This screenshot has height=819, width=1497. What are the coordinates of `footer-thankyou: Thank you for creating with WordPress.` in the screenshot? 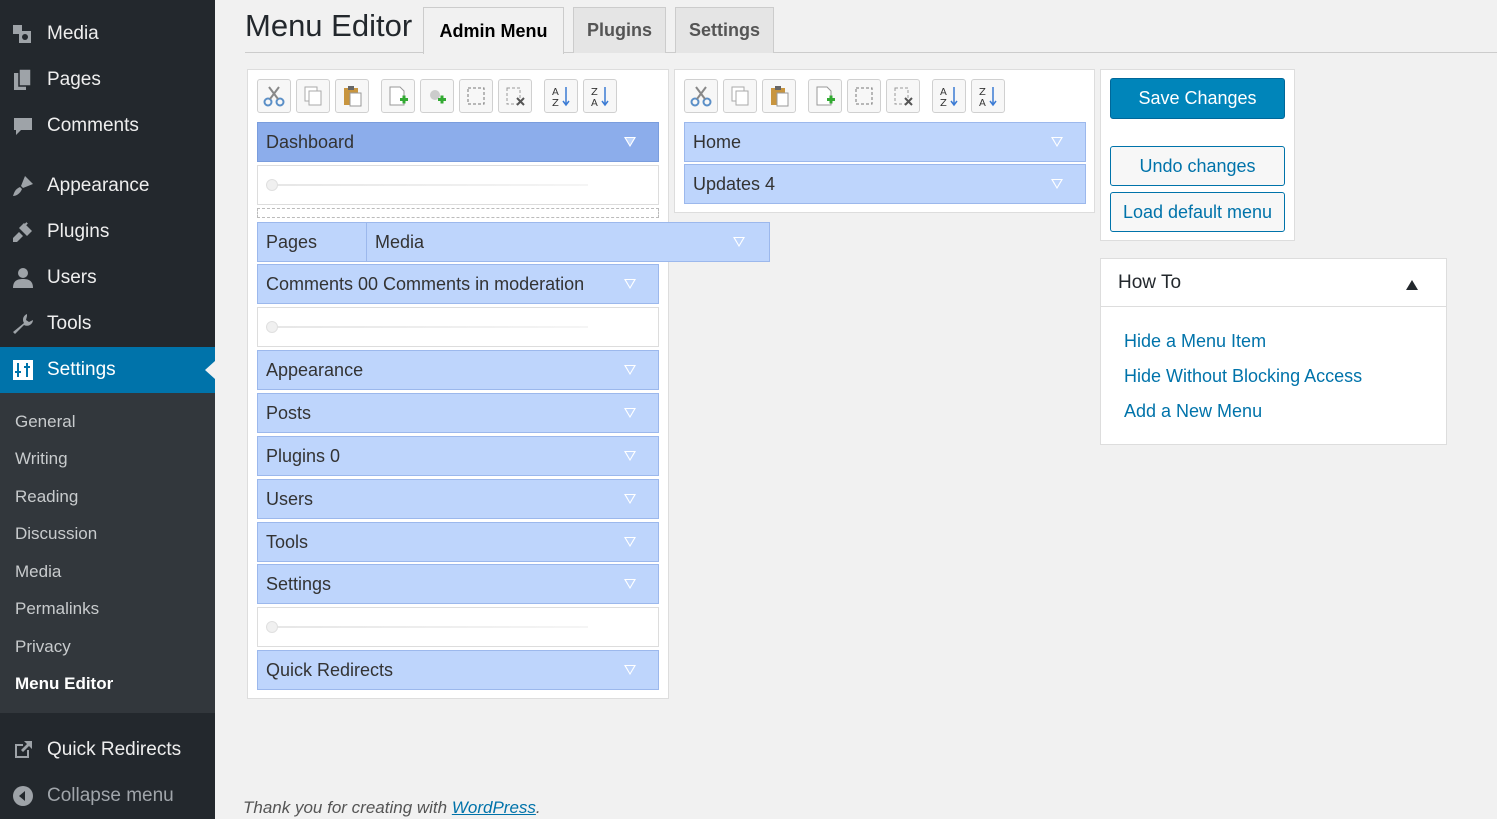 It's located at (392, 808).